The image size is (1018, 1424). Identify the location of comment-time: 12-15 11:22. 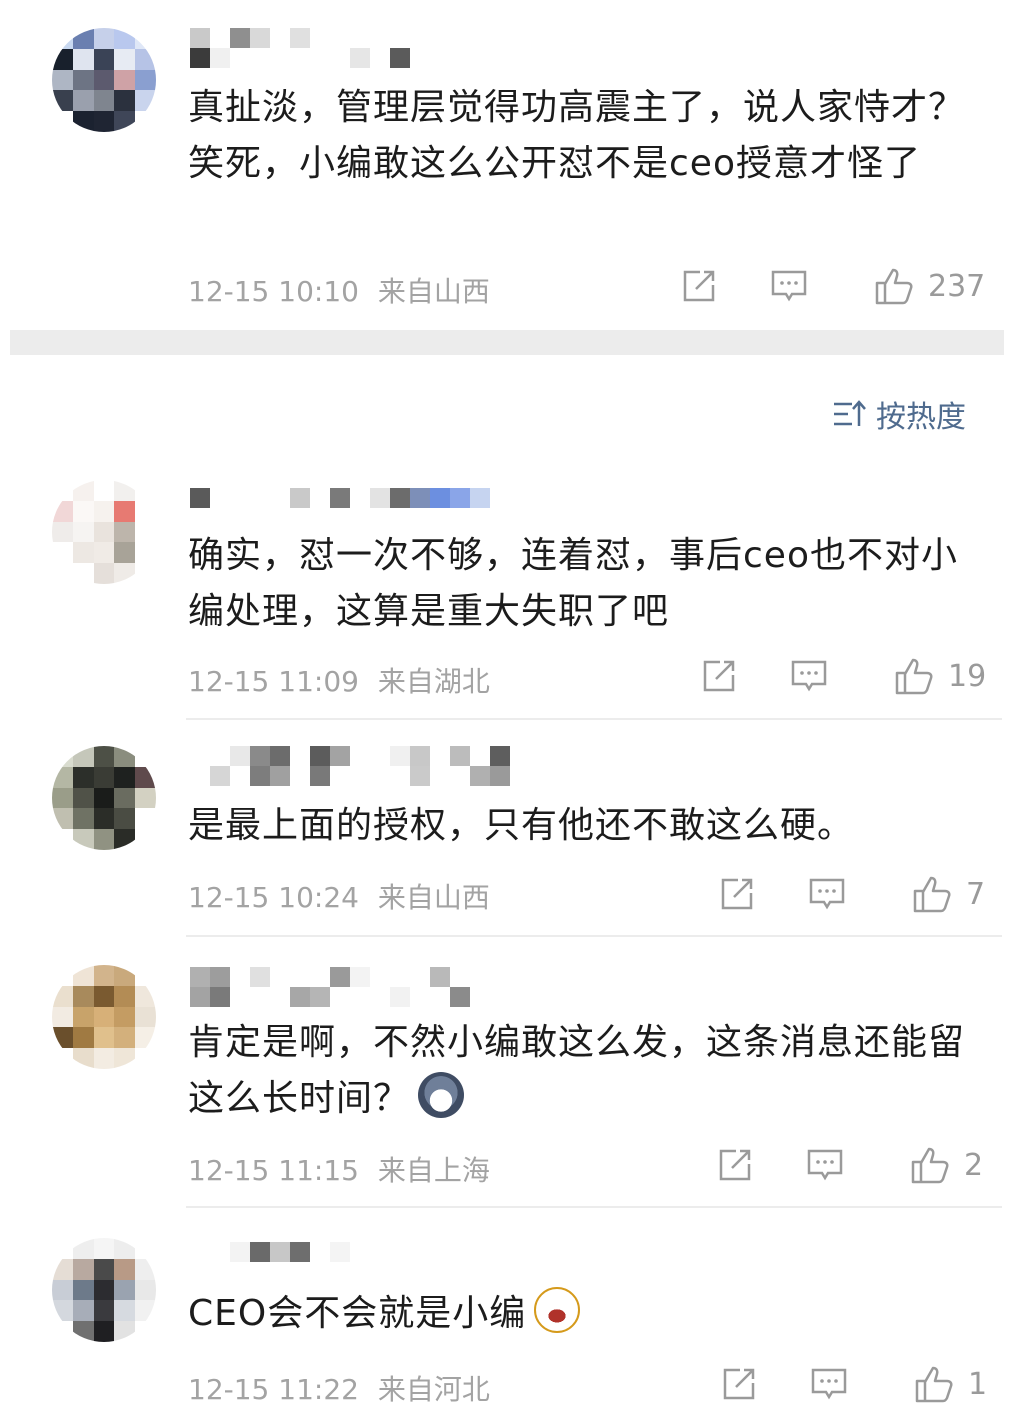
(273, 1389).